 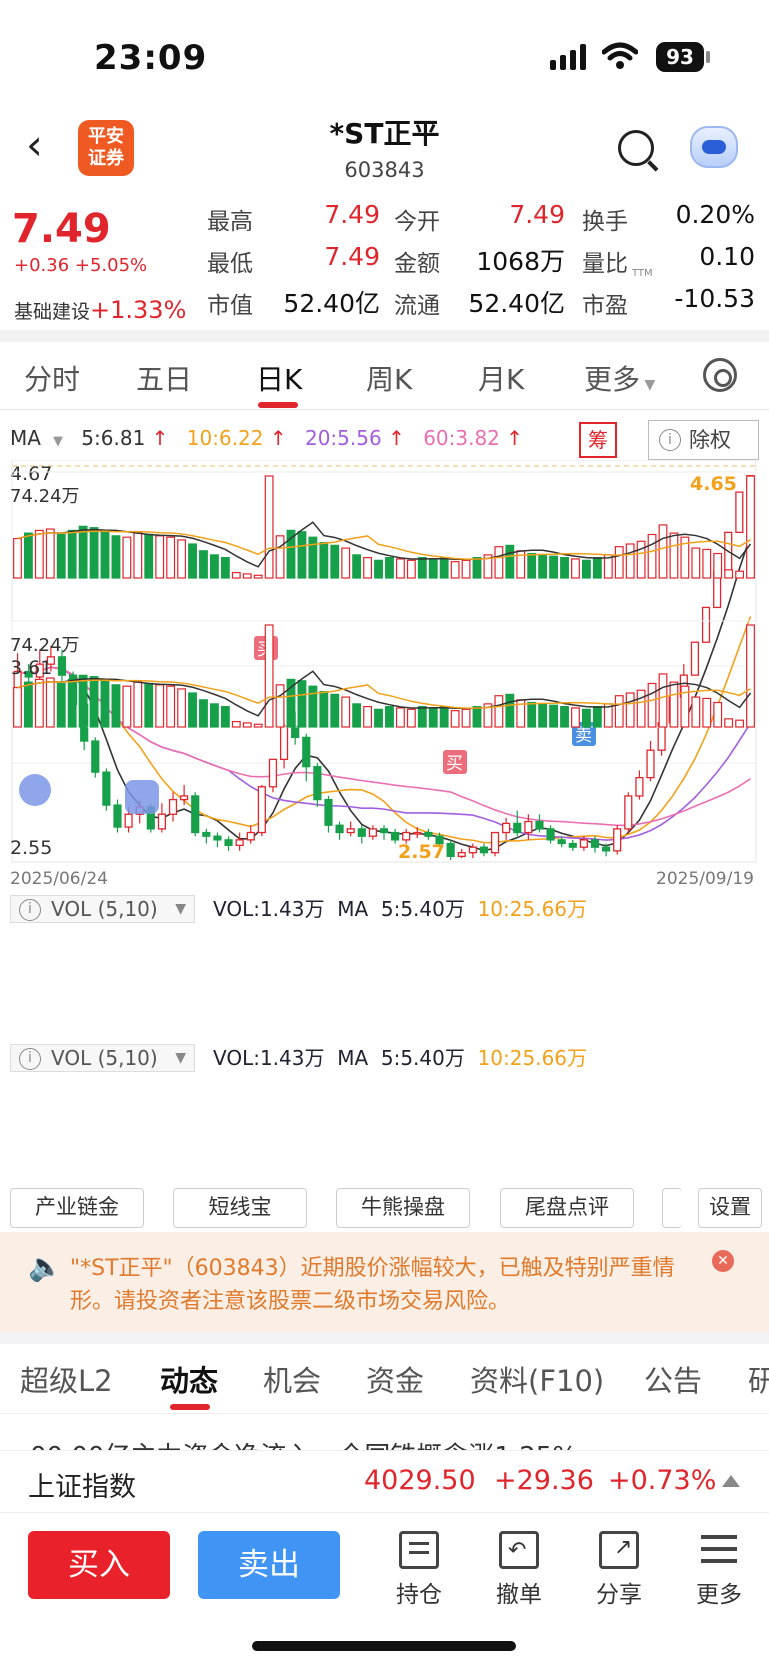 What do you see at coordinates (662, 1480) in the screenshot?
I see `index-pct: +0.73%` at bounding box center [662, 1480].